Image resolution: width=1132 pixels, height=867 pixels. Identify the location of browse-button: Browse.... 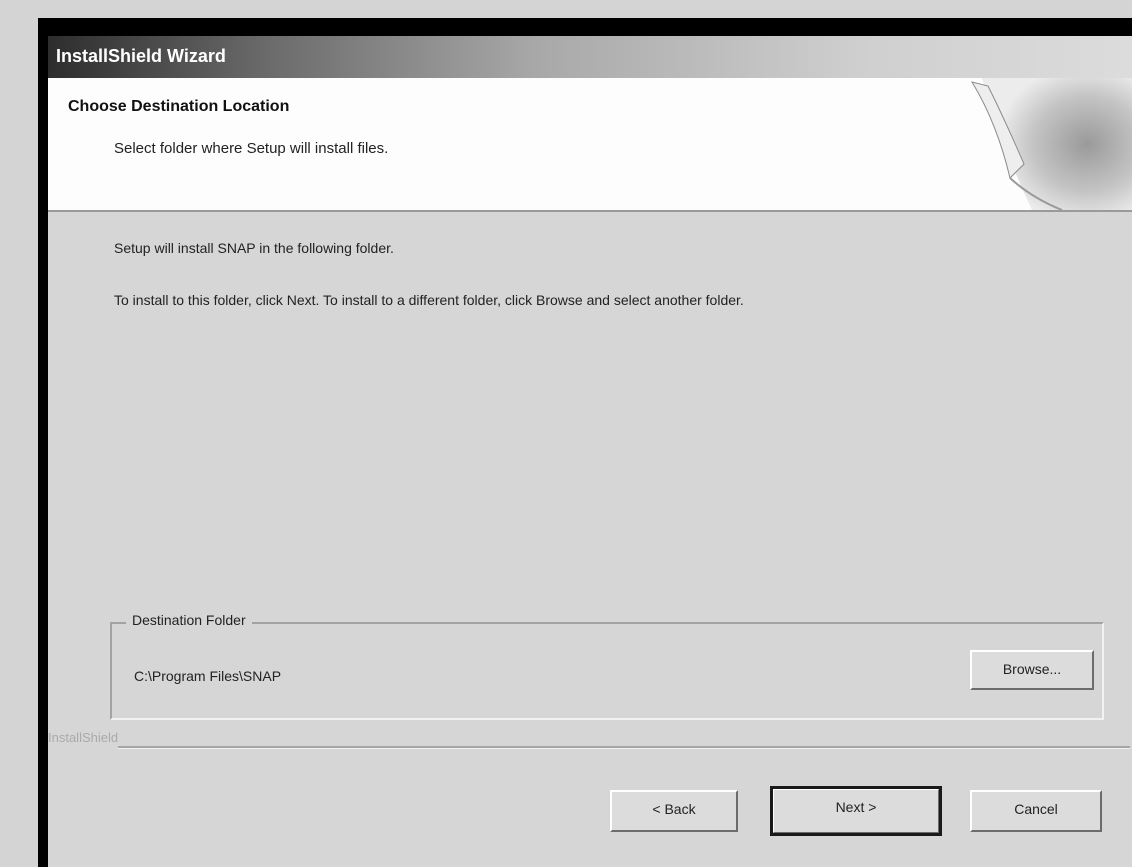
(1032, 670).